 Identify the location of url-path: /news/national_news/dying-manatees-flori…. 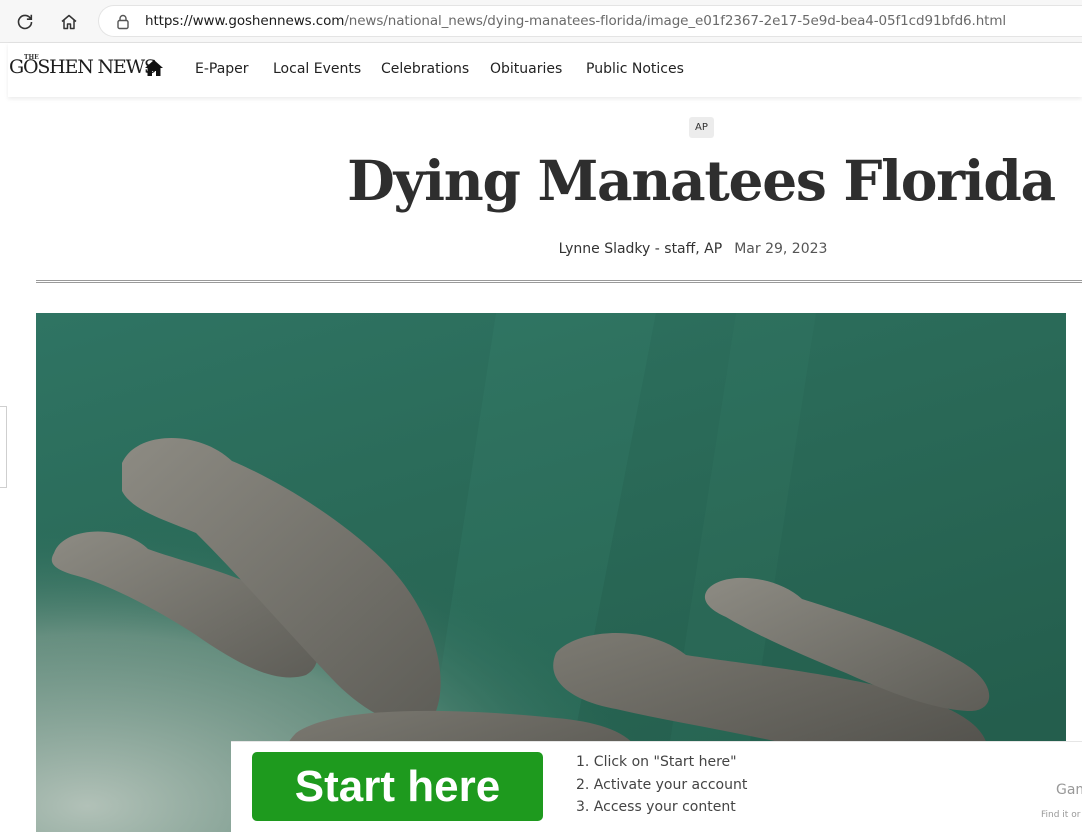
(675, 21).